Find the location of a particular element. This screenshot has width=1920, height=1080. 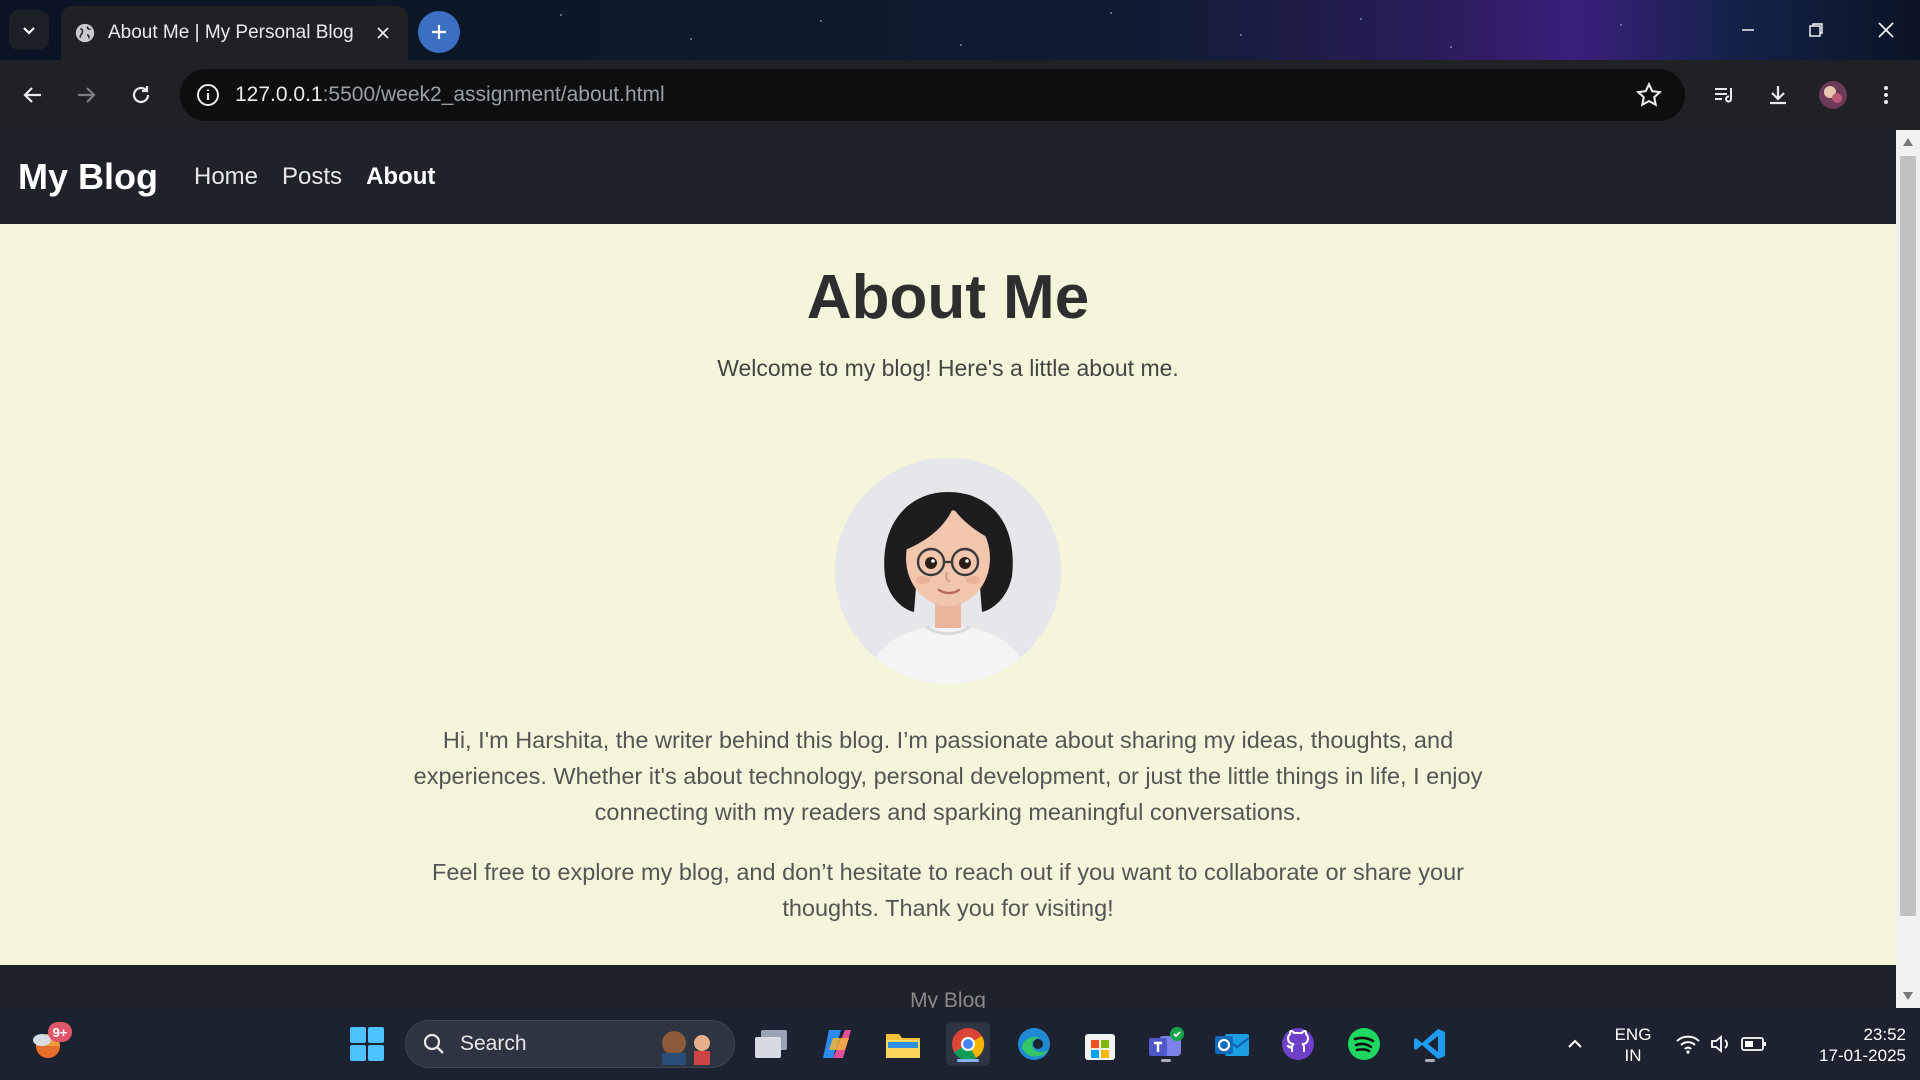

window-close-button is located at coordinates (1886, 30).